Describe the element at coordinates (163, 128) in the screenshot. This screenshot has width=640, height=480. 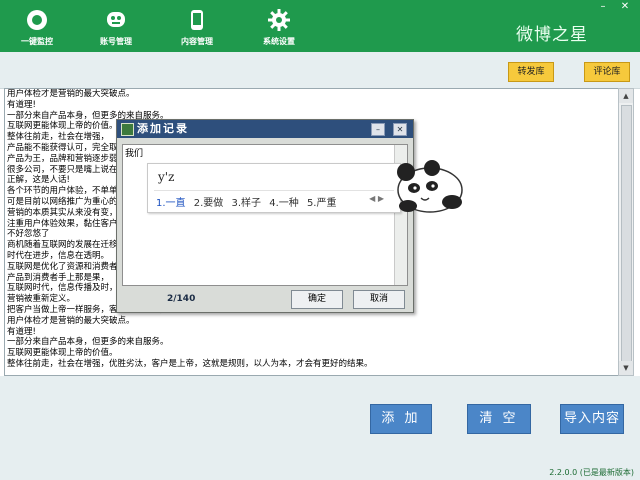
I see `dialog-title: 添加记录` at that location.